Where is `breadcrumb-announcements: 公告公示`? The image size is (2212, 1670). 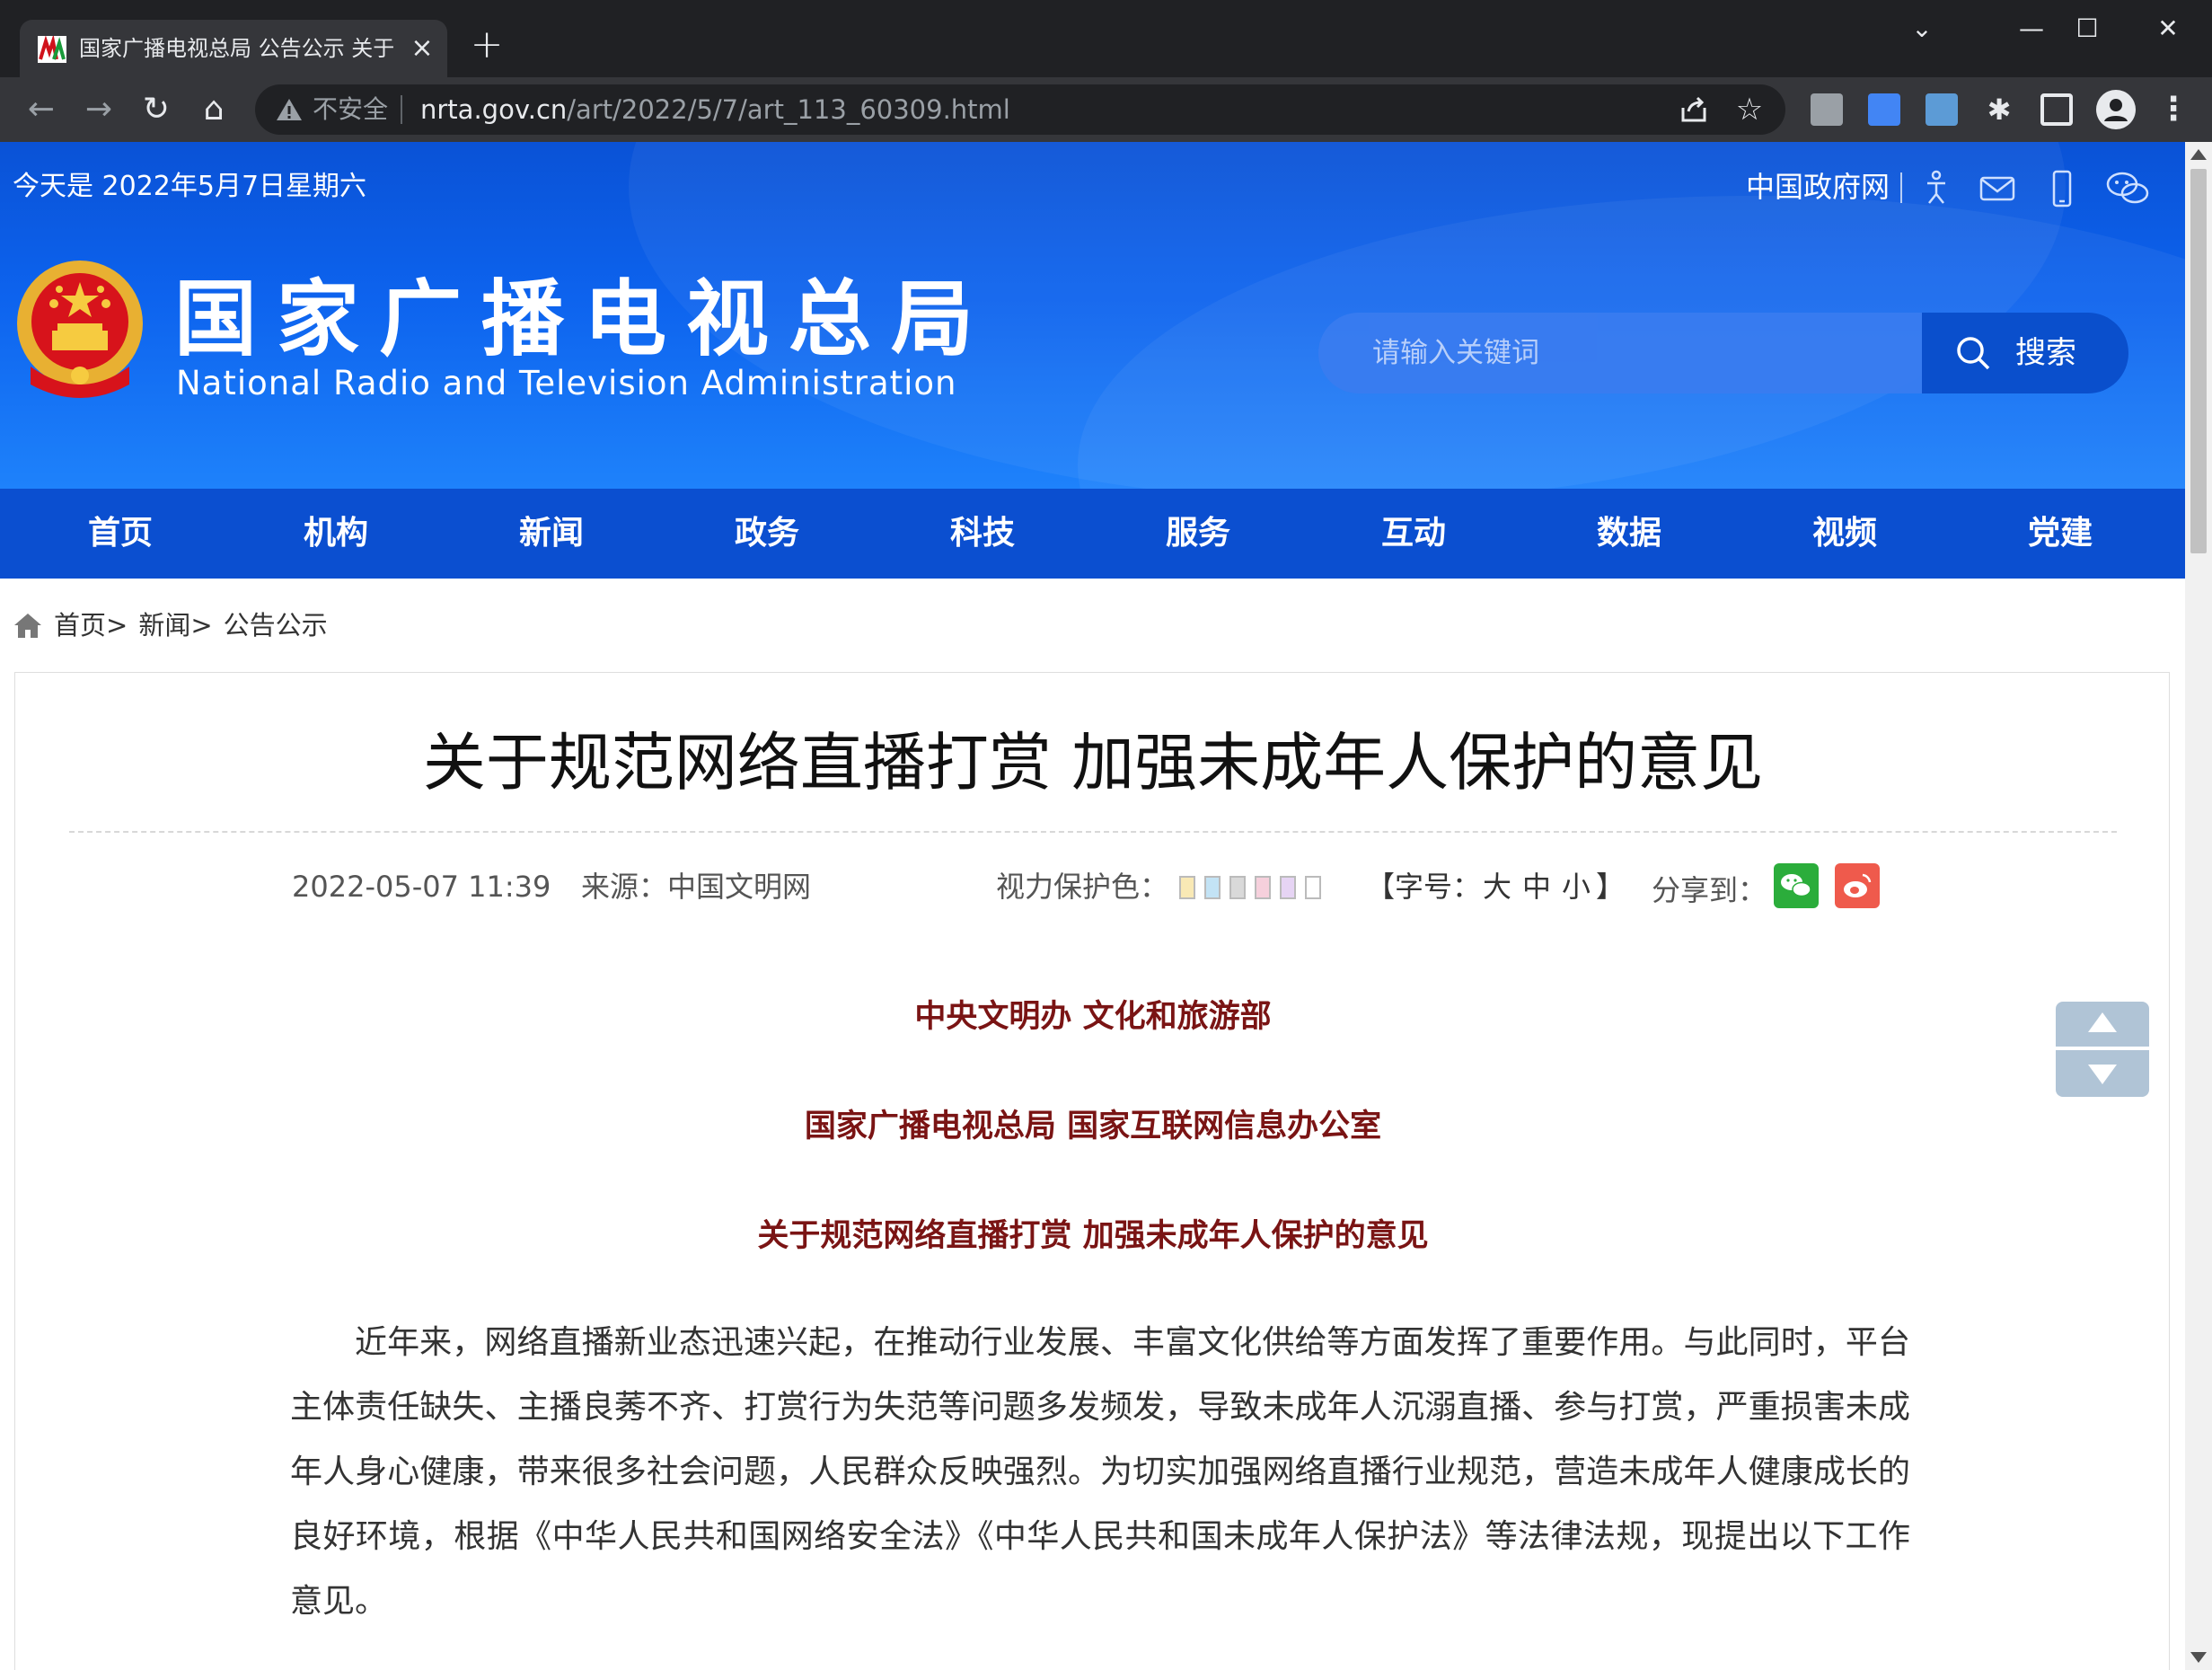
breadcrumb-announcements: 公告公示 is located at coordinates (276, 625).